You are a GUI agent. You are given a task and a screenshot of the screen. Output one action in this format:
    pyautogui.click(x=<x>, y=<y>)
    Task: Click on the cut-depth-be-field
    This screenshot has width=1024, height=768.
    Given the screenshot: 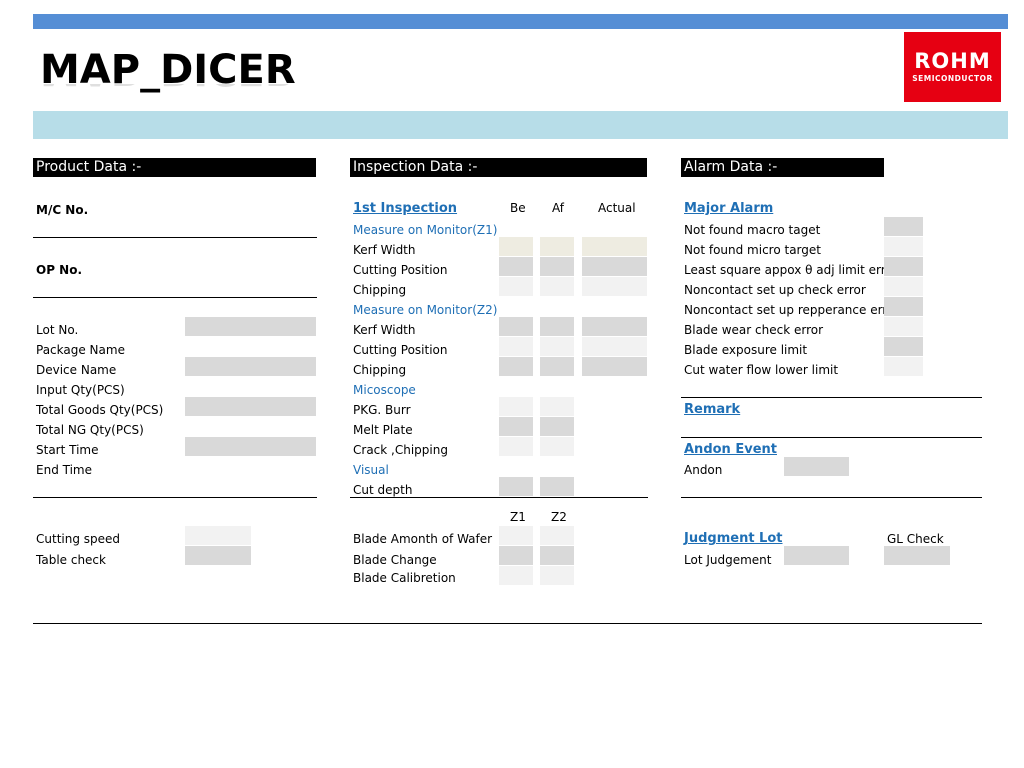 What is the action you would take?
    pyautogui.click(x=516, y=486)
    